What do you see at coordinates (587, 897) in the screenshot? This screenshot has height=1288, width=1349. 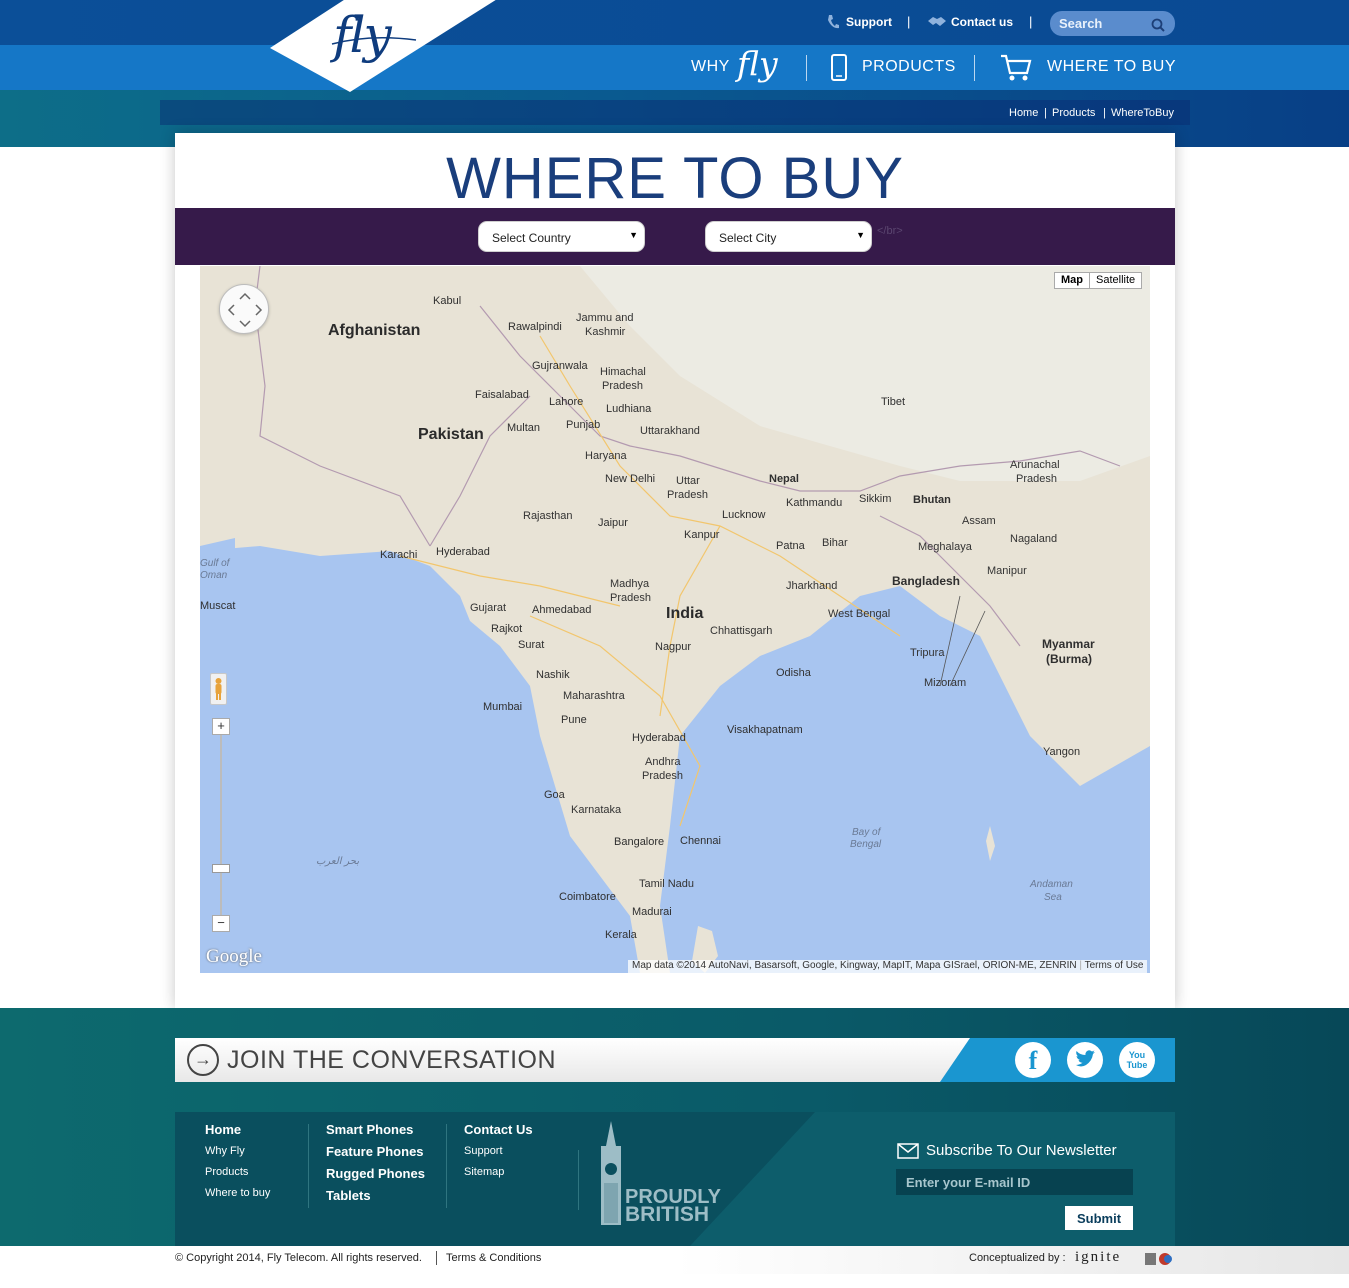 I see `map-label-city: Coimbatore` at bounding box center [587, 897].